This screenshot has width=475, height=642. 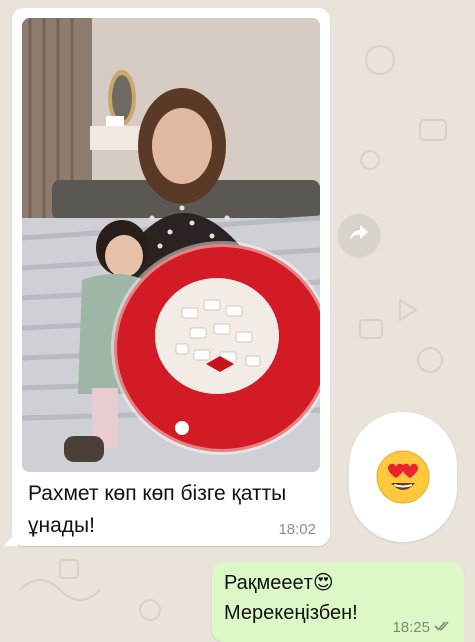 What do you see at coordinates (297, 529) in the screenshot?
I see `incoming-message-time: 18:02` at bounding box center [297, 529].